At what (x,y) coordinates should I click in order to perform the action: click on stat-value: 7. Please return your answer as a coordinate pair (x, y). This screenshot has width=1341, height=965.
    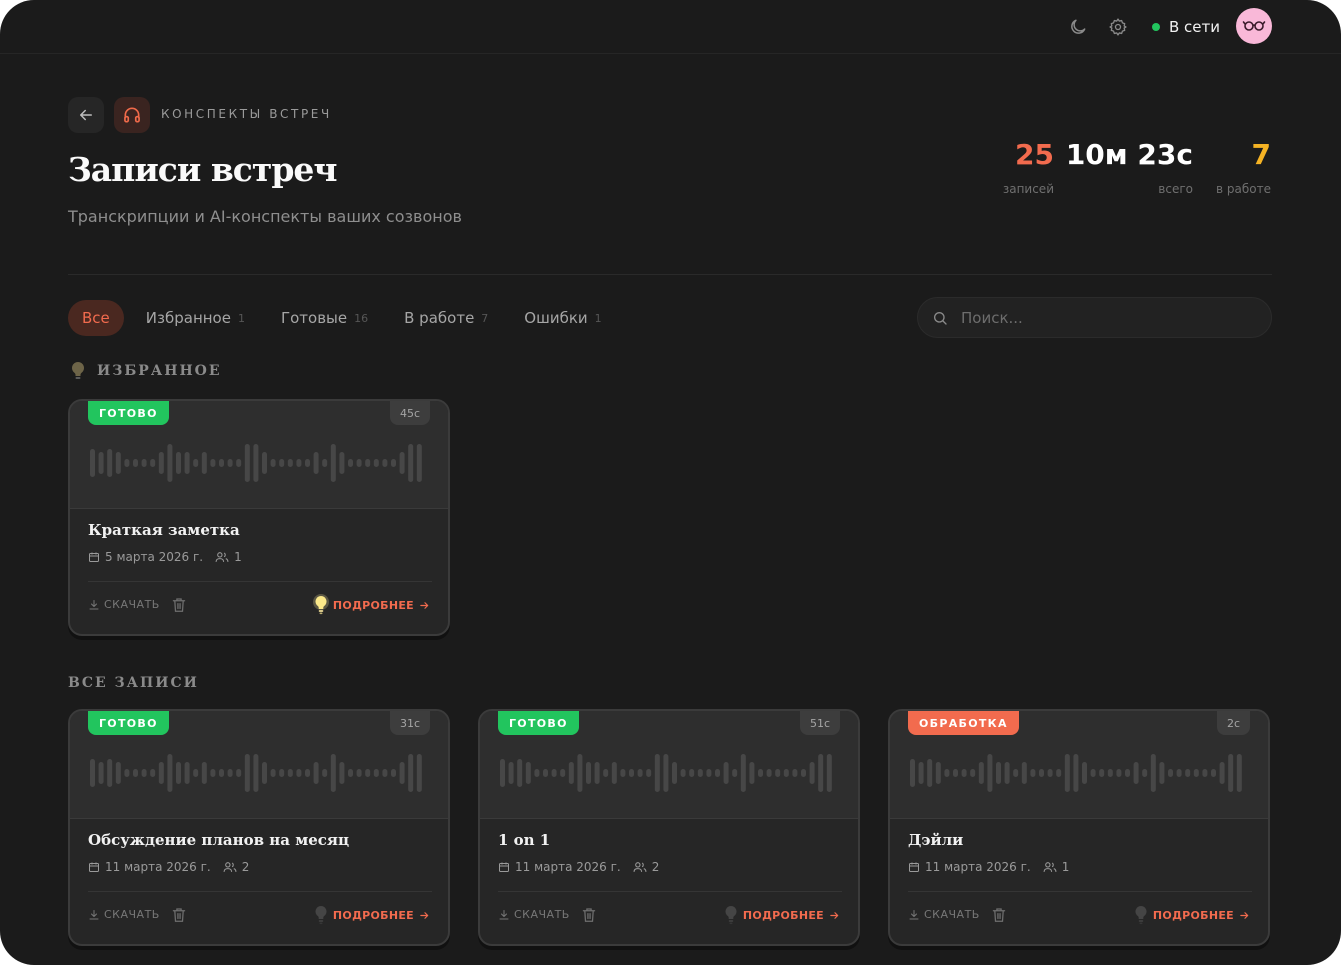
    Looking at the image, I should click on (1261, 154).